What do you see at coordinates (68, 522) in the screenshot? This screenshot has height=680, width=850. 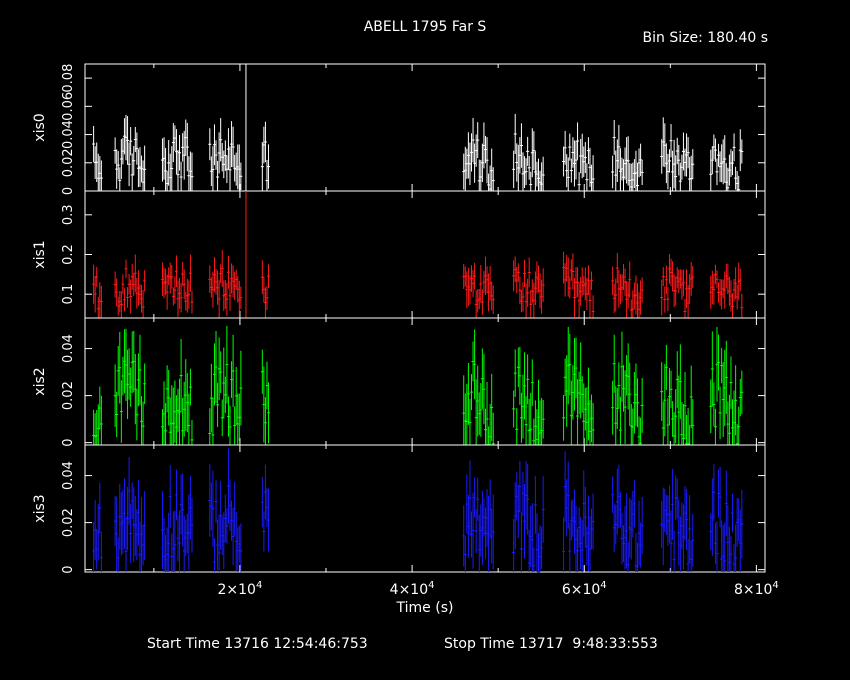 I see `y-tick-label-xis3: 0.02` at bounding box center [68, 522].